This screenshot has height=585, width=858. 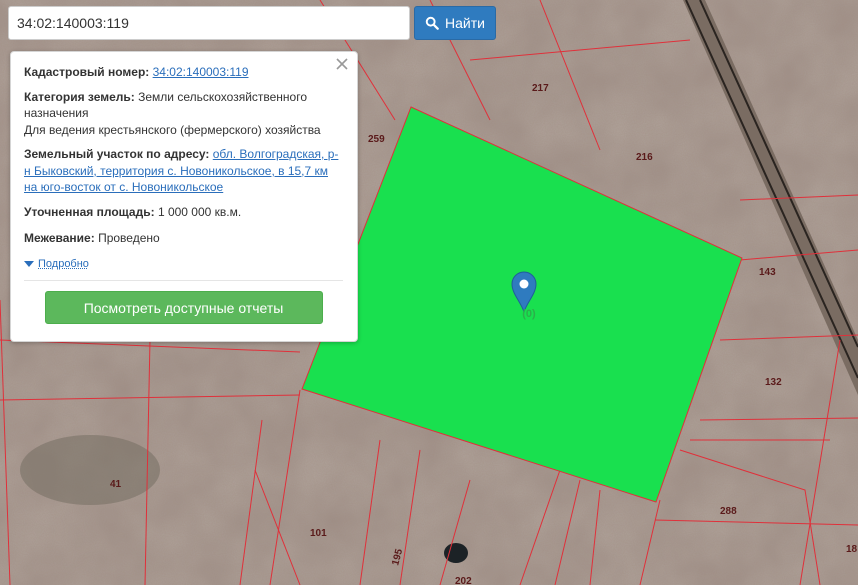 I want to click on search-bar: Найти, so click(x=252, y=23).